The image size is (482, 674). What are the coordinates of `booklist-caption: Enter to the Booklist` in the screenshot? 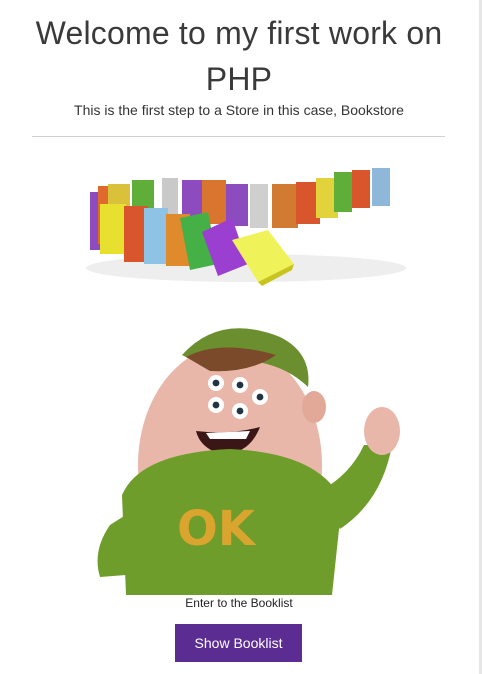 It's located at (239, 603).